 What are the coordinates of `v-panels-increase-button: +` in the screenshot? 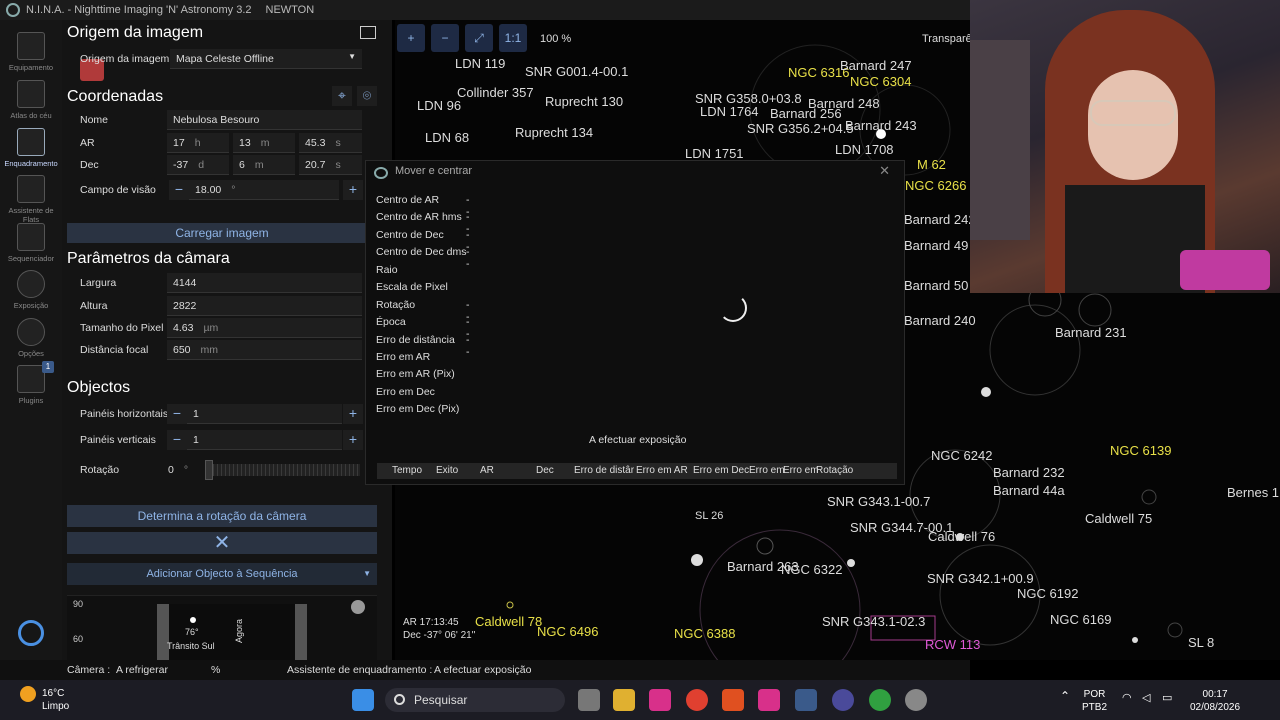 It's located at (353, 440).